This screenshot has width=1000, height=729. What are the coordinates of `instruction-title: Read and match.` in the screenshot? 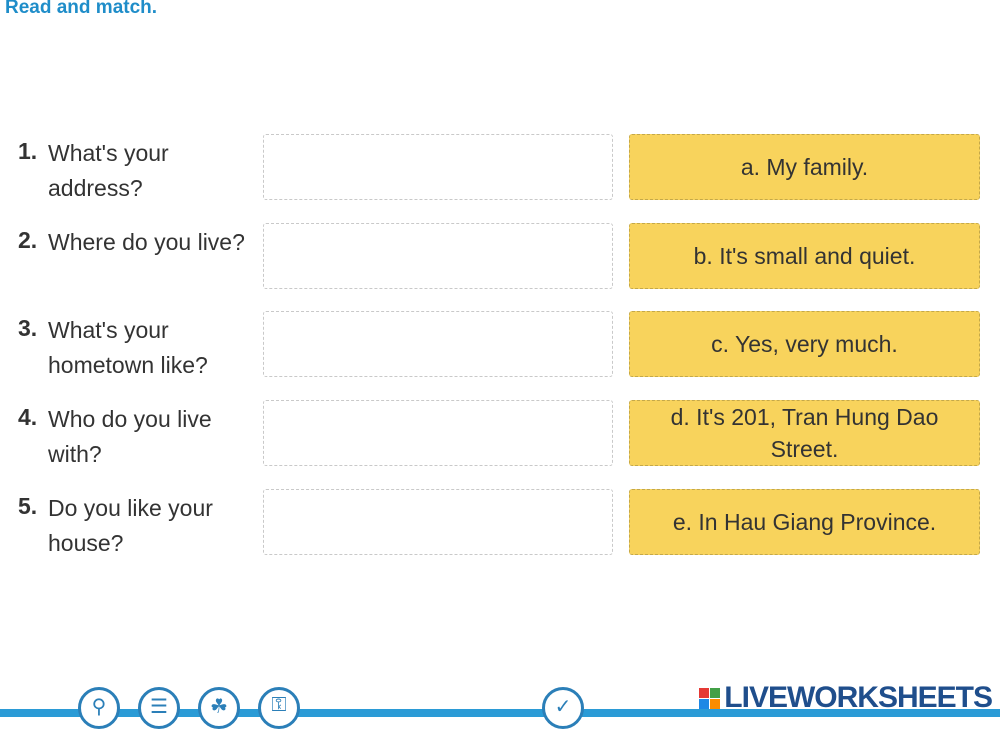 It's located at (81, 9).